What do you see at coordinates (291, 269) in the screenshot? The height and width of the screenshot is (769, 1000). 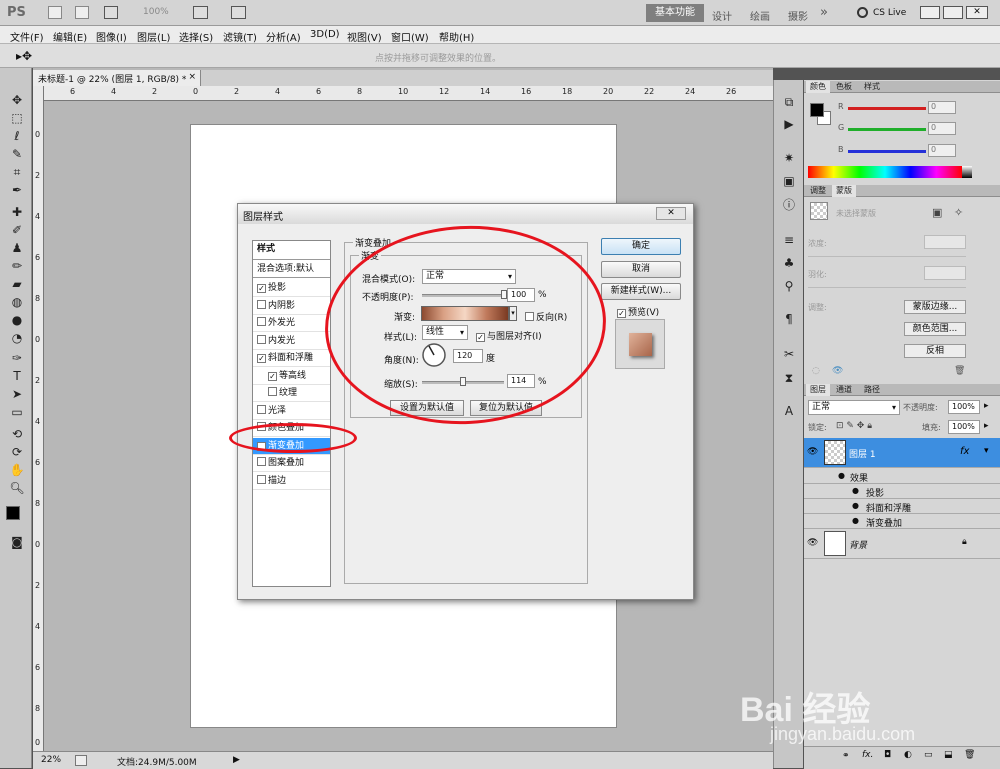 I see `blend-options-item: 混合选项:默认` at bounding box center [291, 269].